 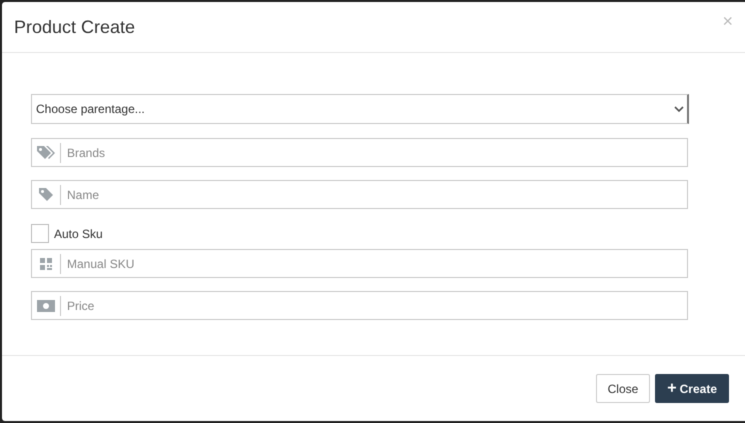 I want to click on input-field: Brands, so click(x=359, y=152).